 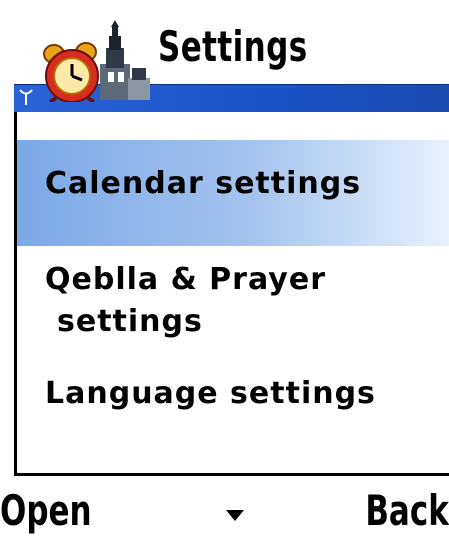 What do you see at coordinates (26, 97) in the screenshot?
I see `signal-icon` at bounding box center [26, 97].